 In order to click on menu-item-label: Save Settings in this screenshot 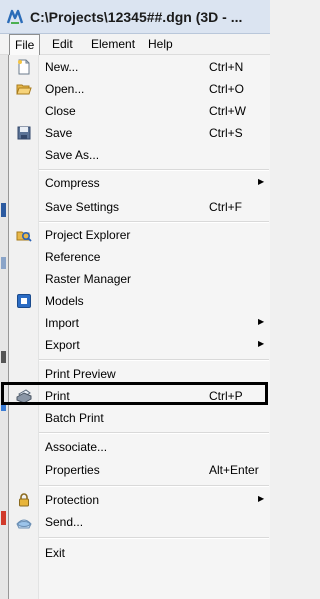, I will do `click(82, 207)`.